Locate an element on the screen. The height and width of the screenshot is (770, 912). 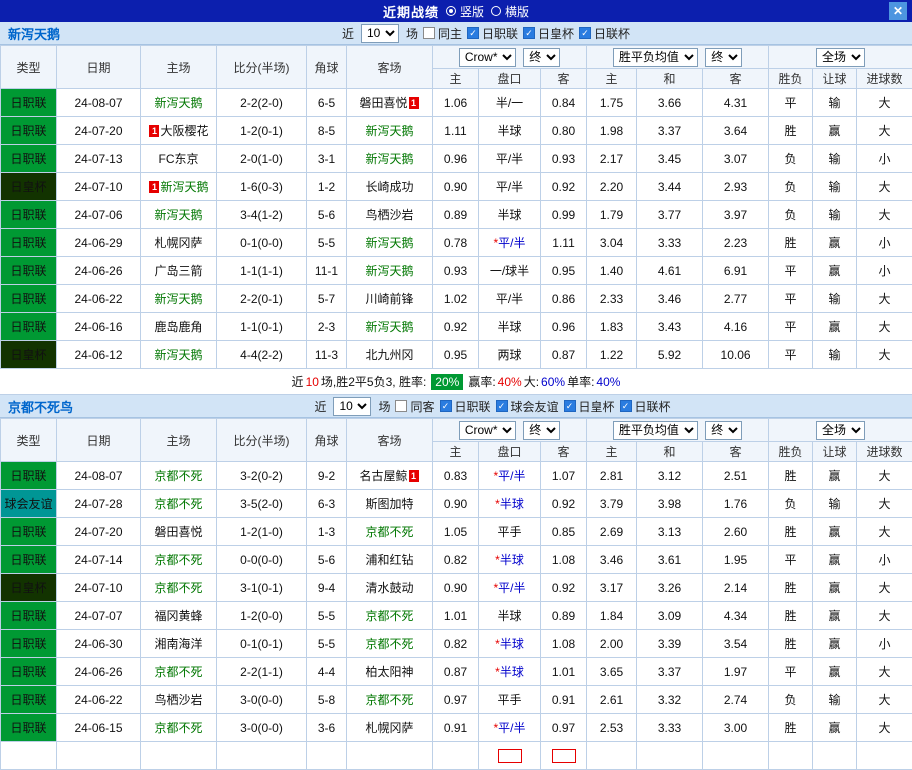
odds-group-header: Crow* 终 is located at coordinates (510, 430).